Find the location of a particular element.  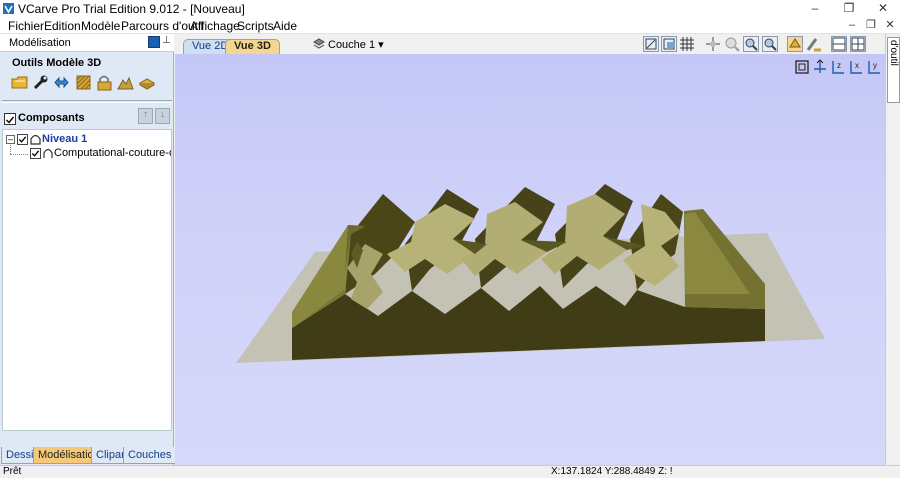

zoom-box-icon is located at coordinates (669, 44).